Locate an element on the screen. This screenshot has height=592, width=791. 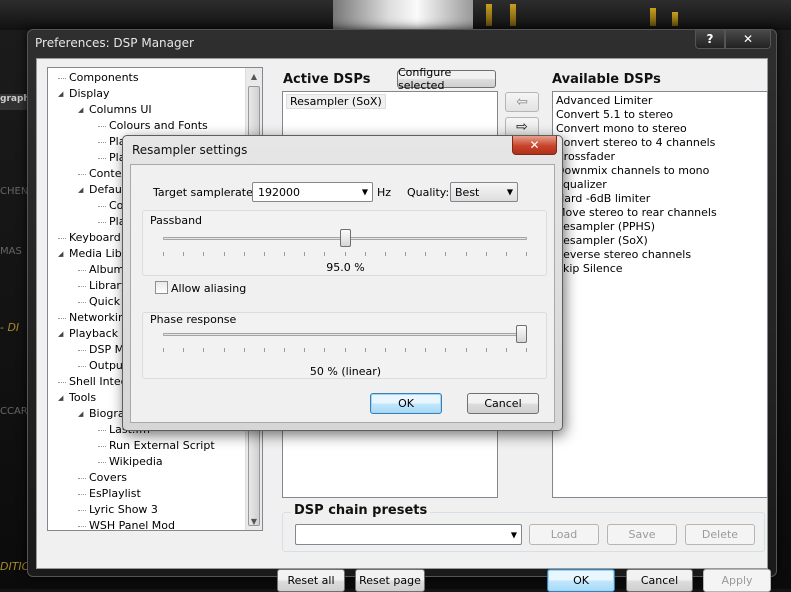
tree-item: Colours and Fonts is located at coordinates (153, 126).